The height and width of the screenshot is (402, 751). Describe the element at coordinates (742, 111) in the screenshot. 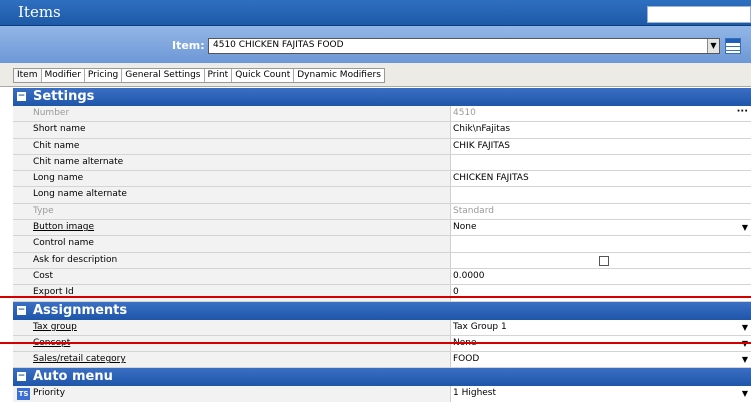

I see `ellipsis-icon: ···` at that location.